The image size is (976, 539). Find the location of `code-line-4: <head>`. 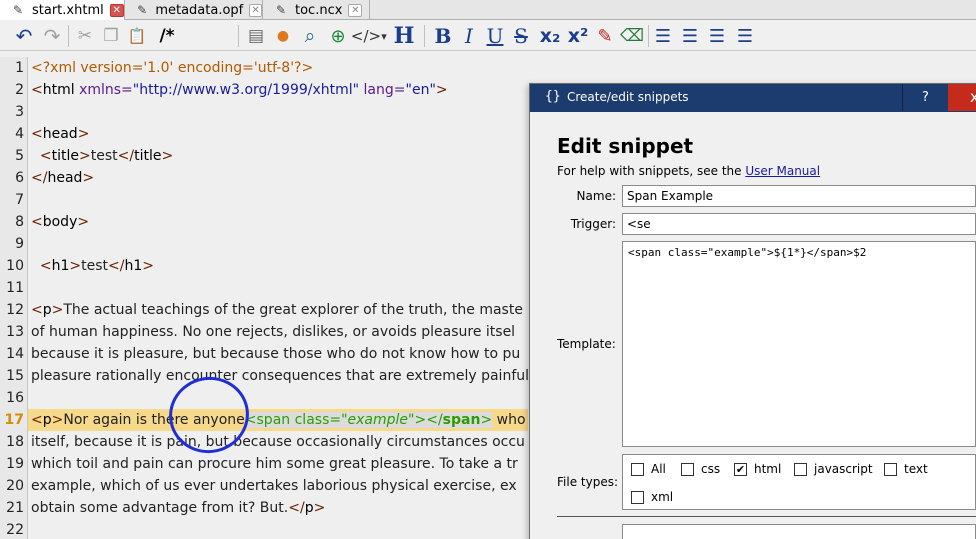

code-line-4: <head> is located at coordinates (60, 134).